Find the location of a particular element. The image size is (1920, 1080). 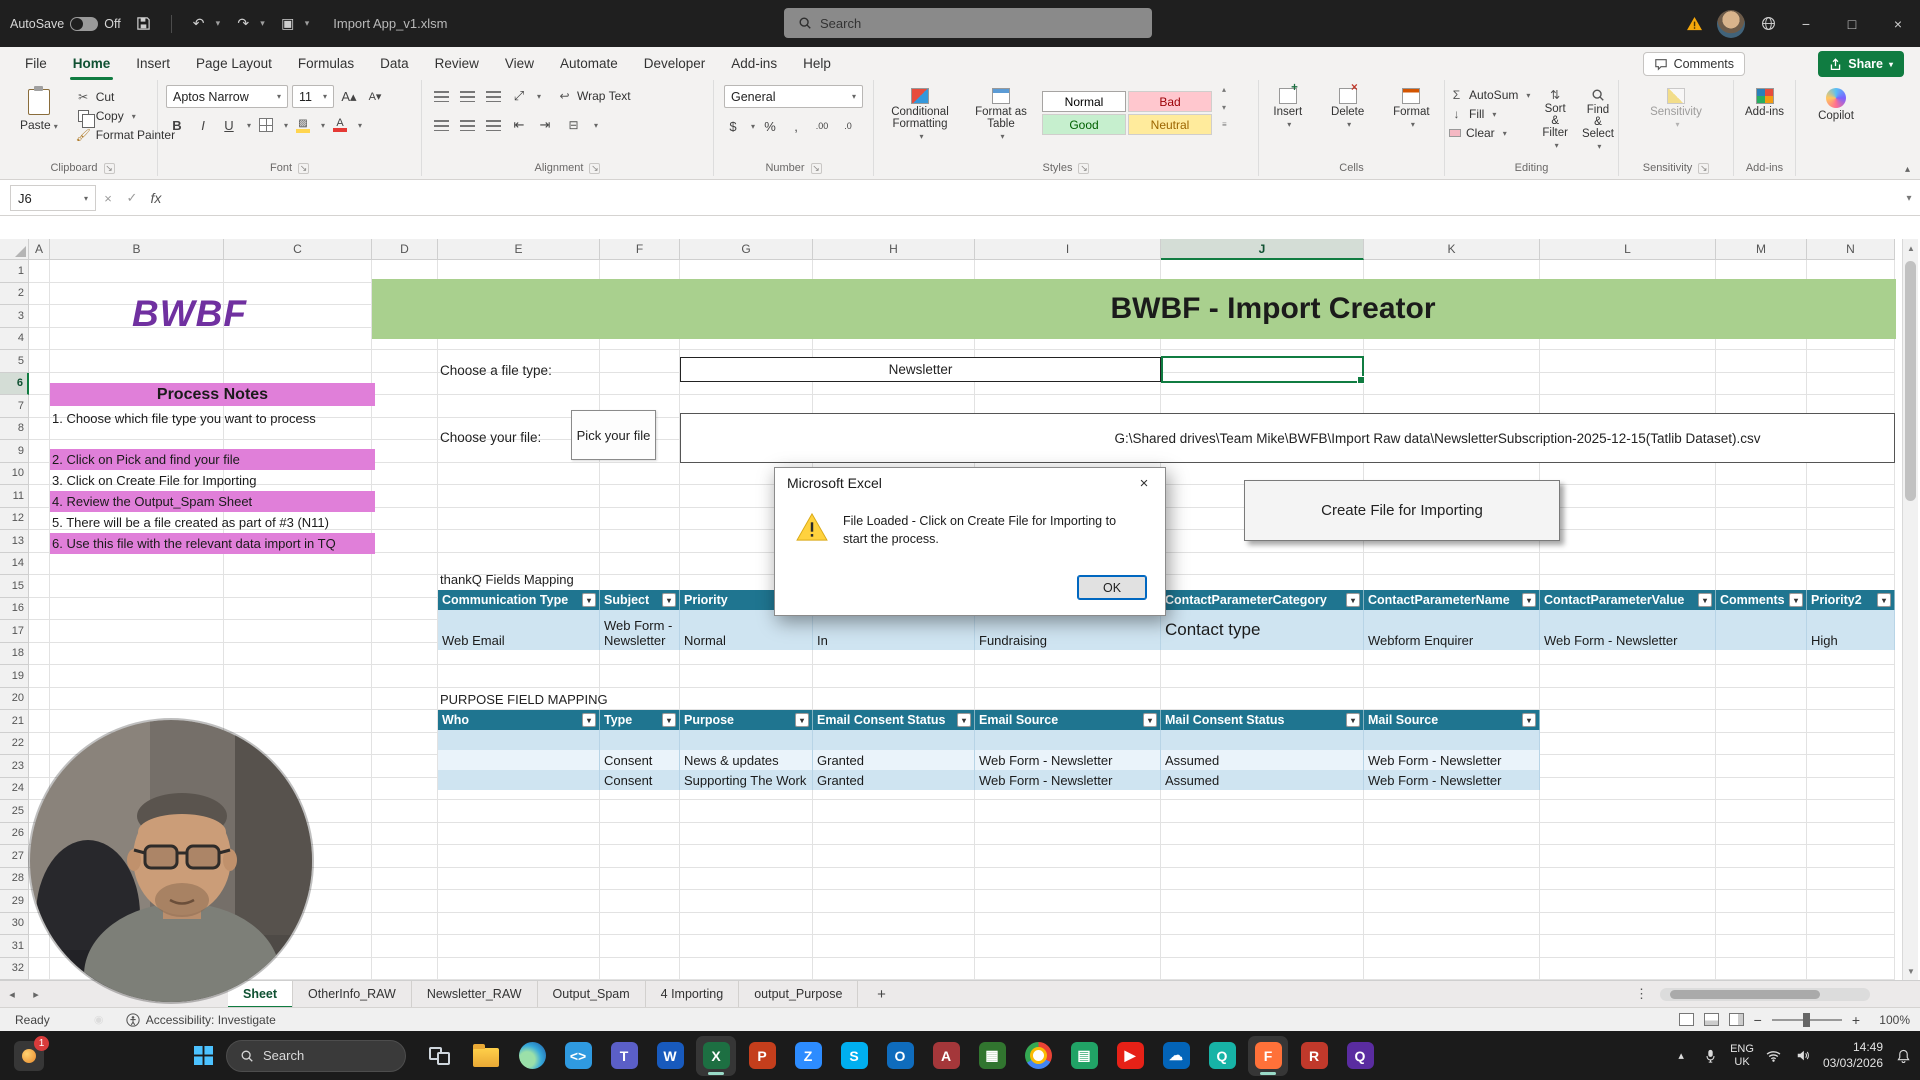

map2-cell: News & updates is located at coordinates (746, 760).